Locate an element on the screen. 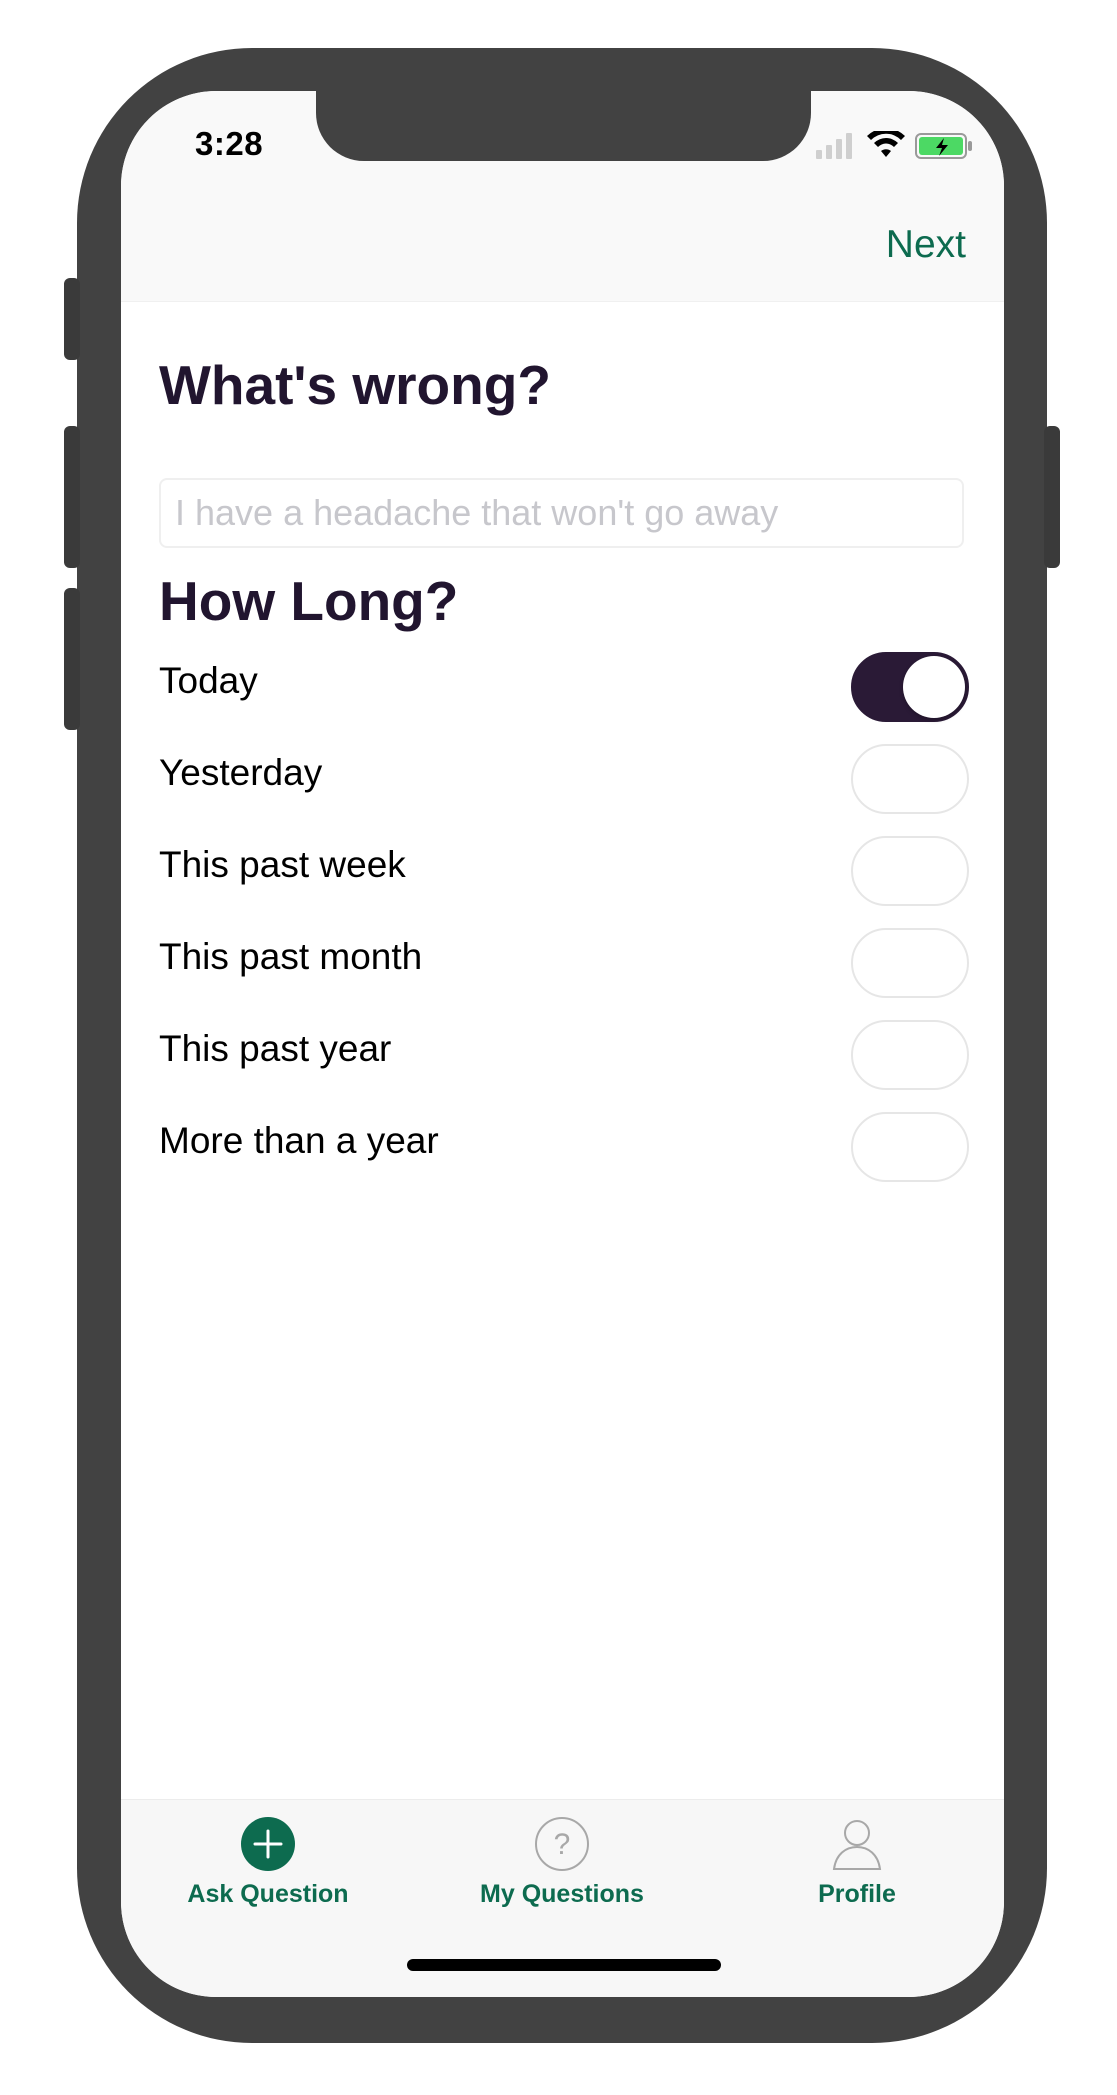  option-row-more-than-year: More than a year is located at coordinates (564, 1146).